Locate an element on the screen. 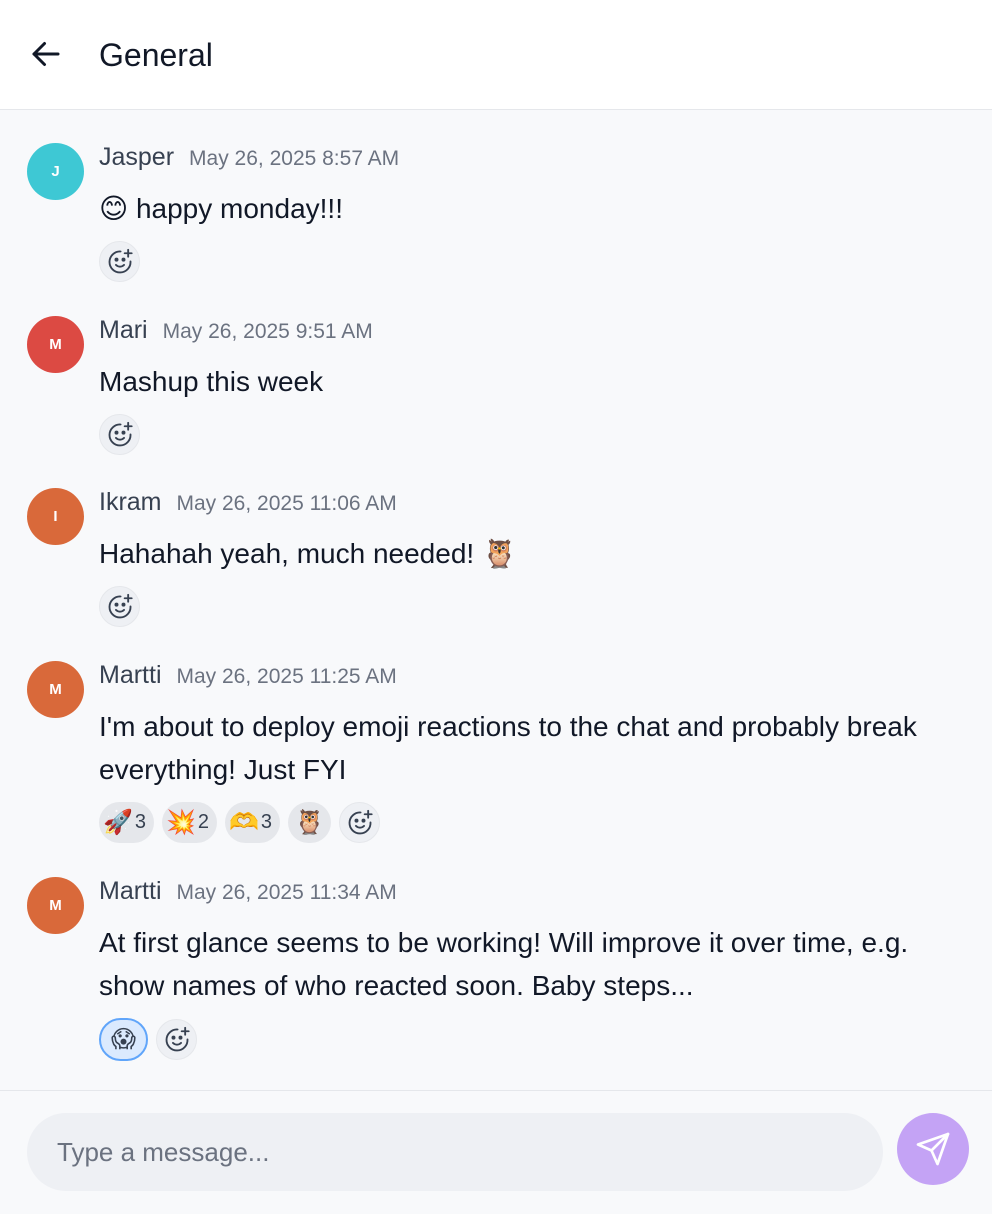 The height and width of the screenshot is (1214, 992). reaction-chip: 🫶 3 is located at coordinates (253, 822).